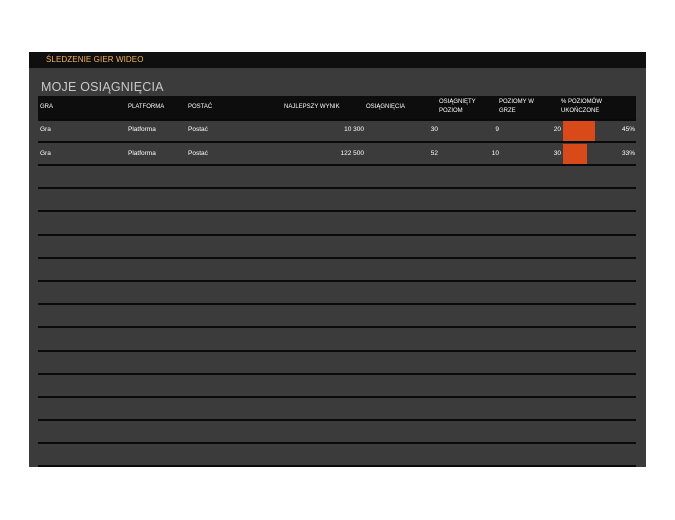  I want to click on cell-best-score: 122 500, so click(342, 154).